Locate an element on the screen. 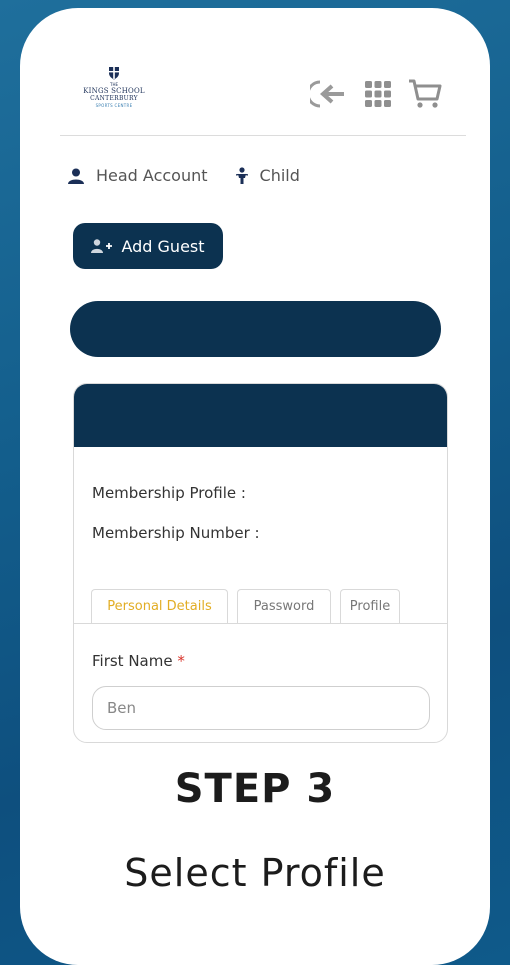 The height and width of the screenshot is (965, 510). person-icon is located at coordinates (76, 176).